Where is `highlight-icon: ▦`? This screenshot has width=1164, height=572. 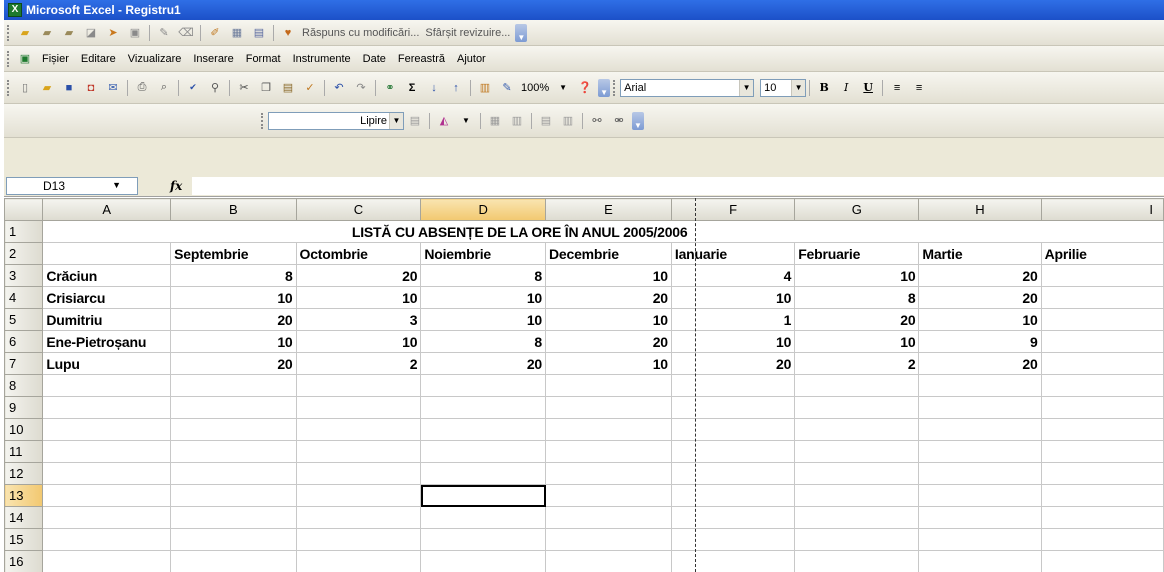 highlight-icon: ▦ is located at coordinates (237, 33).